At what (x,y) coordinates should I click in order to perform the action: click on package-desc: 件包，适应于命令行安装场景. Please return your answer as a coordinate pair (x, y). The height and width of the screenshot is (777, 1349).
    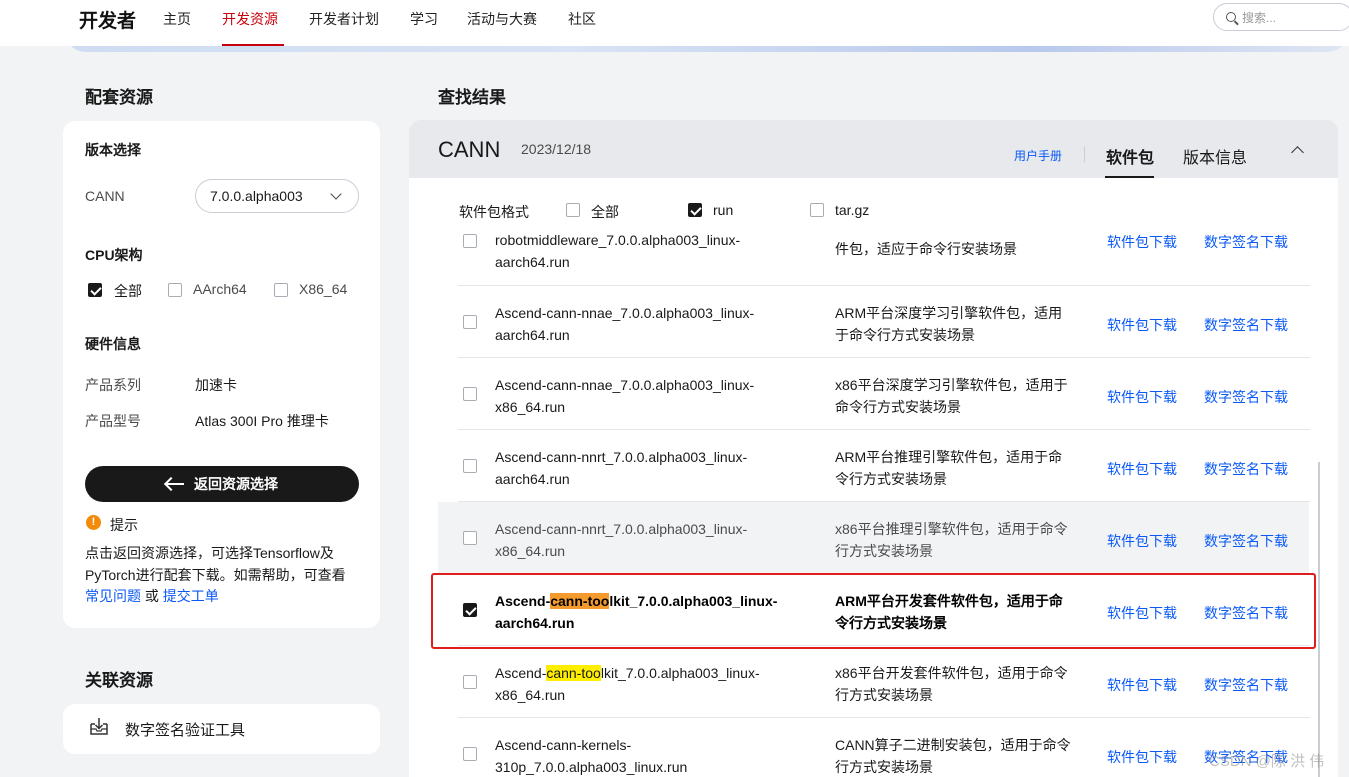
    Looking at the image, I should click on (926, 249).